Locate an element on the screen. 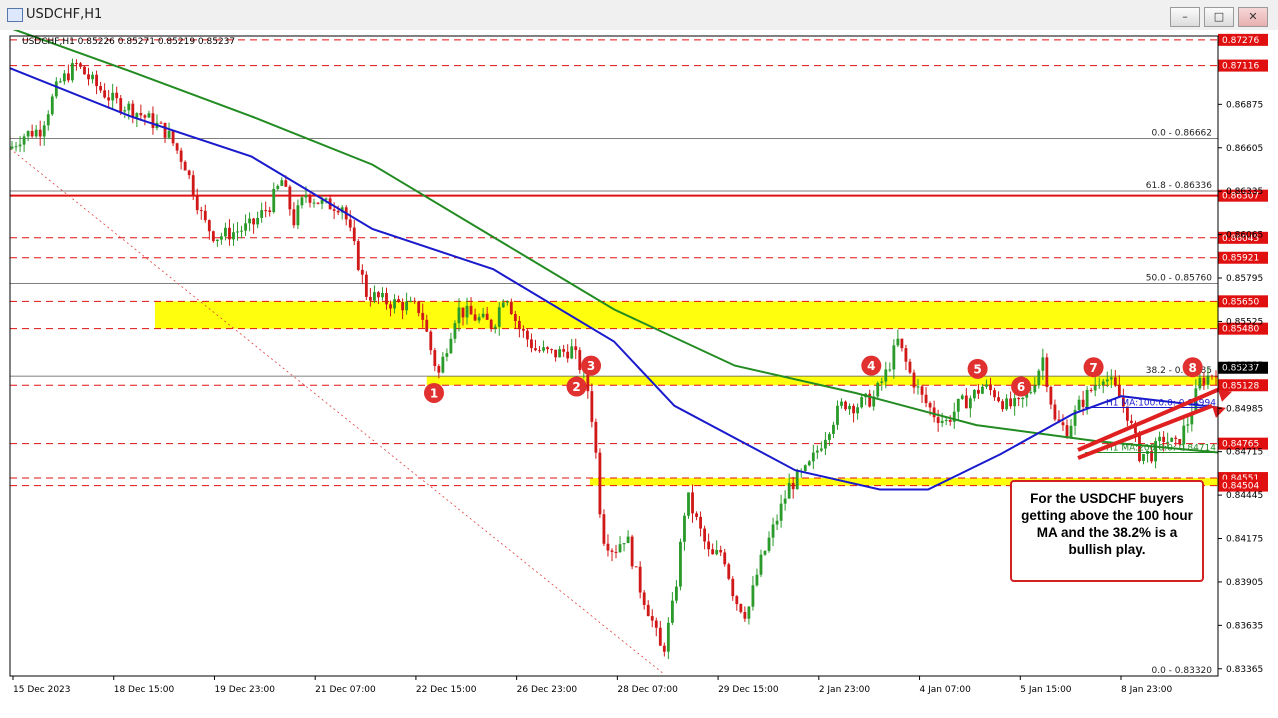  arrow-head is located at coordinates (1225, 395).